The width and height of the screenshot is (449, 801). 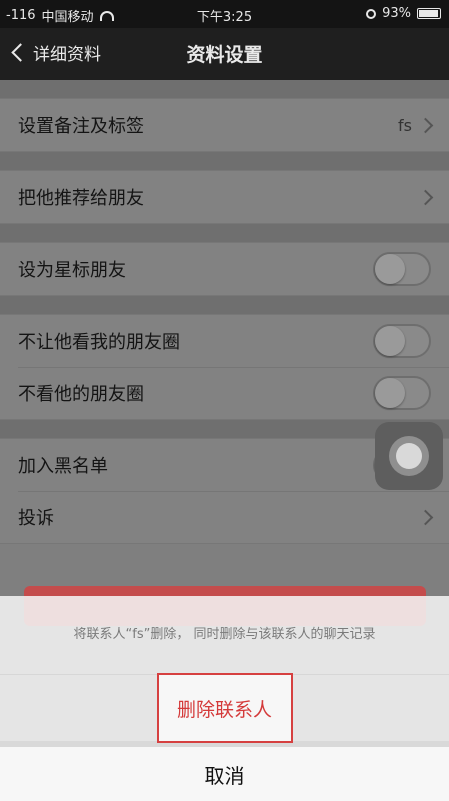 I want to click on remark-row: 设置备注及标签 fs, so click(x=224, y=125).